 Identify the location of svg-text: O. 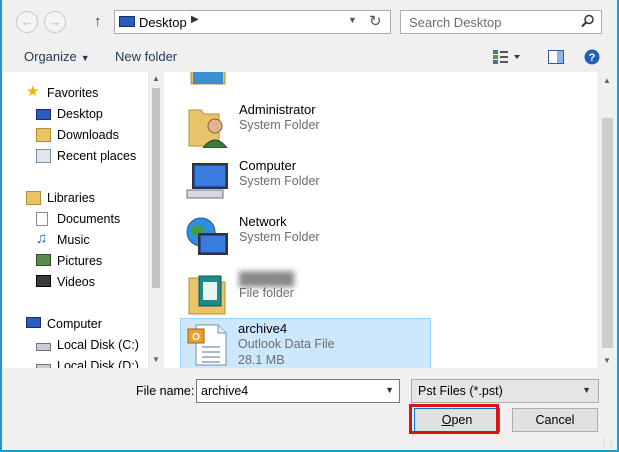
(196, 337).